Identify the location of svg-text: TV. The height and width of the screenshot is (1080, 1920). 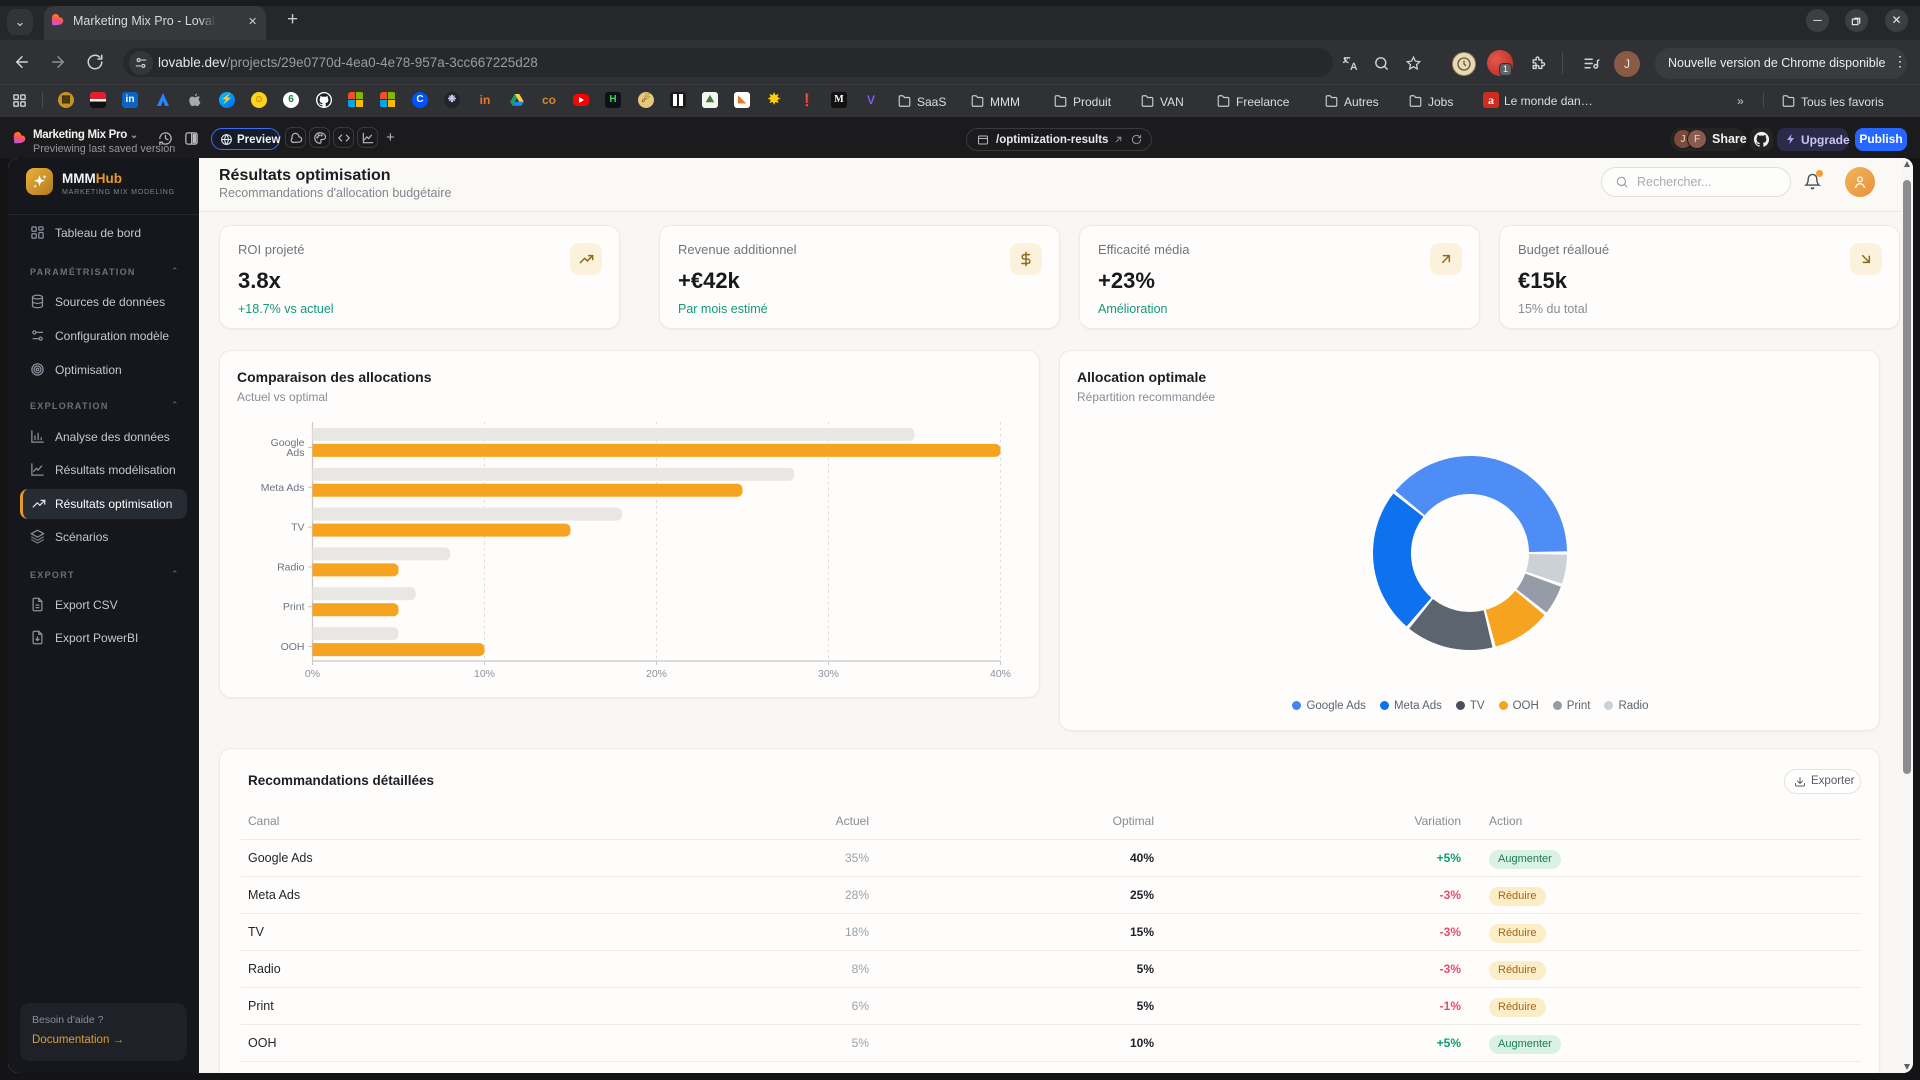
(297, 528).